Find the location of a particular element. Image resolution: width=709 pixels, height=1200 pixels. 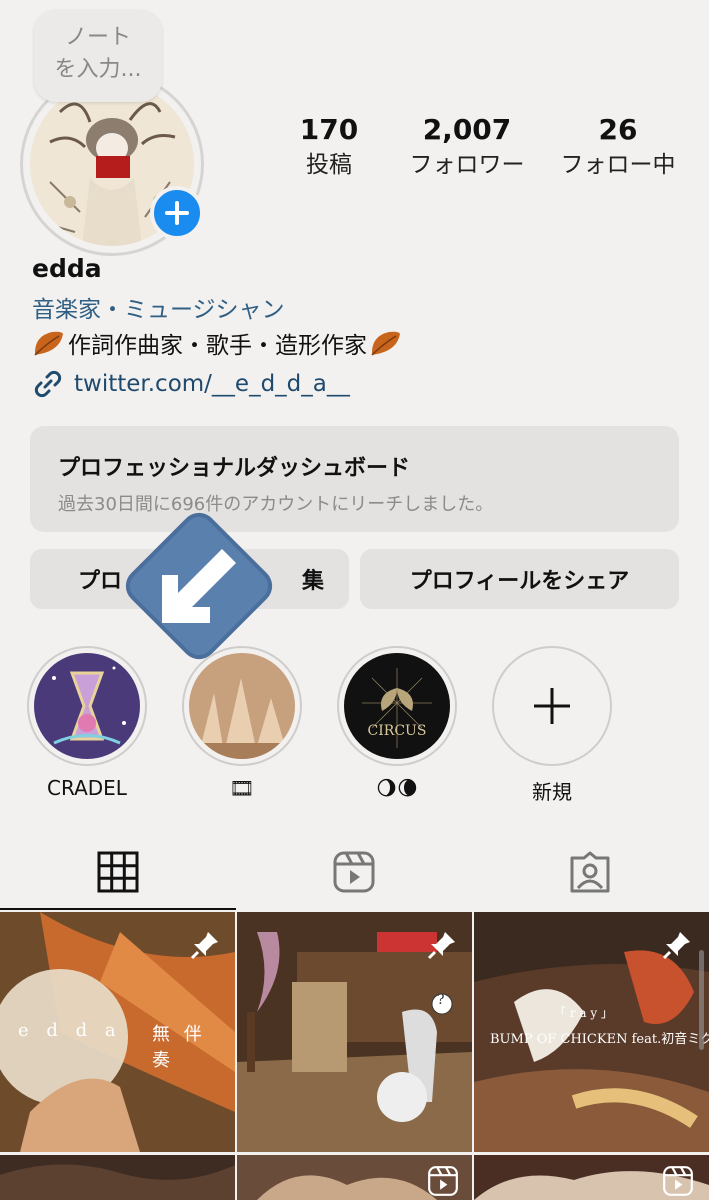

highlight-new: 新規 is located at coordinates (552, 725).